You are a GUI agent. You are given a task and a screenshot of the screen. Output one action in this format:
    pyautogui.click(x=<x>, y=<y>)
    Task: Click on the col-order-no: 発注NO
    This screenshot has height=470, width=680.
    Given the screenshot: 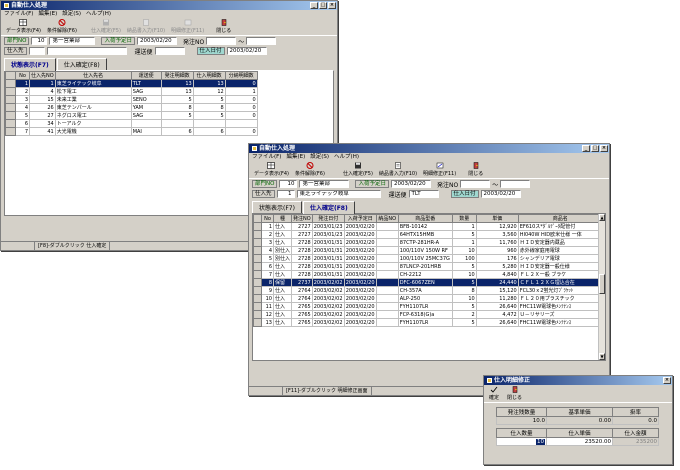 What is the action you would take?
    pyautogui.click(x=302, y=218)
    